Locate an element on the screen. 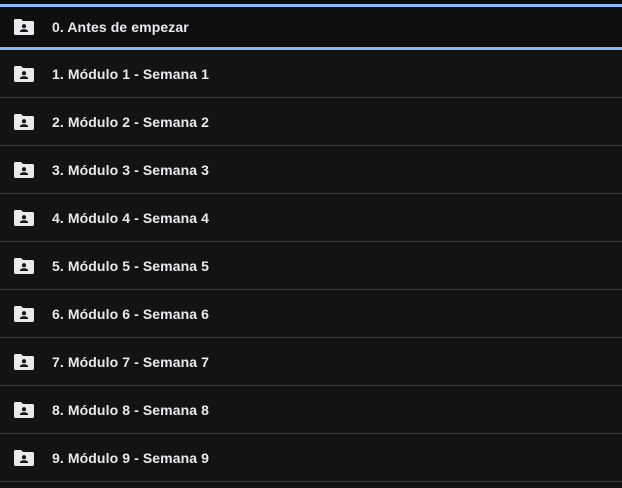 The height and width of the screenshot is (488, 622). folder-row-9: 9. Módulo 9 - Semana 9 is located at coordinates (311, 458).